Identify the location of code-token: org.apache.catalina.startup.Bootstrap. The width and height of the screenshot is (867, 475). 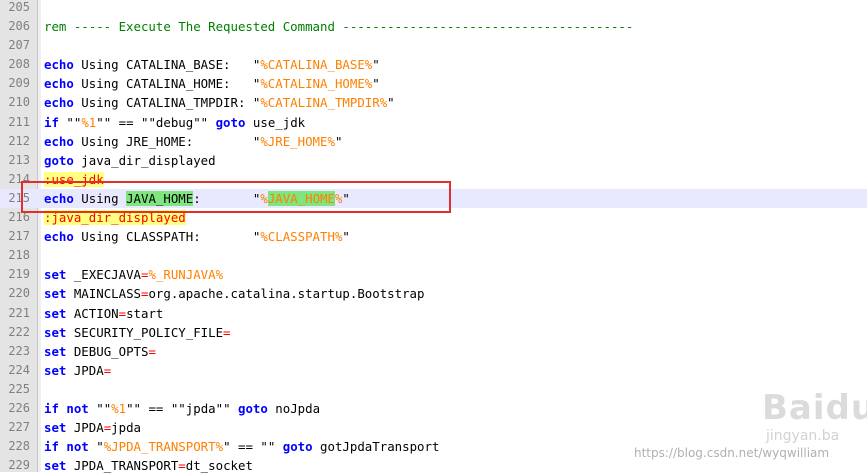
(286, 294).